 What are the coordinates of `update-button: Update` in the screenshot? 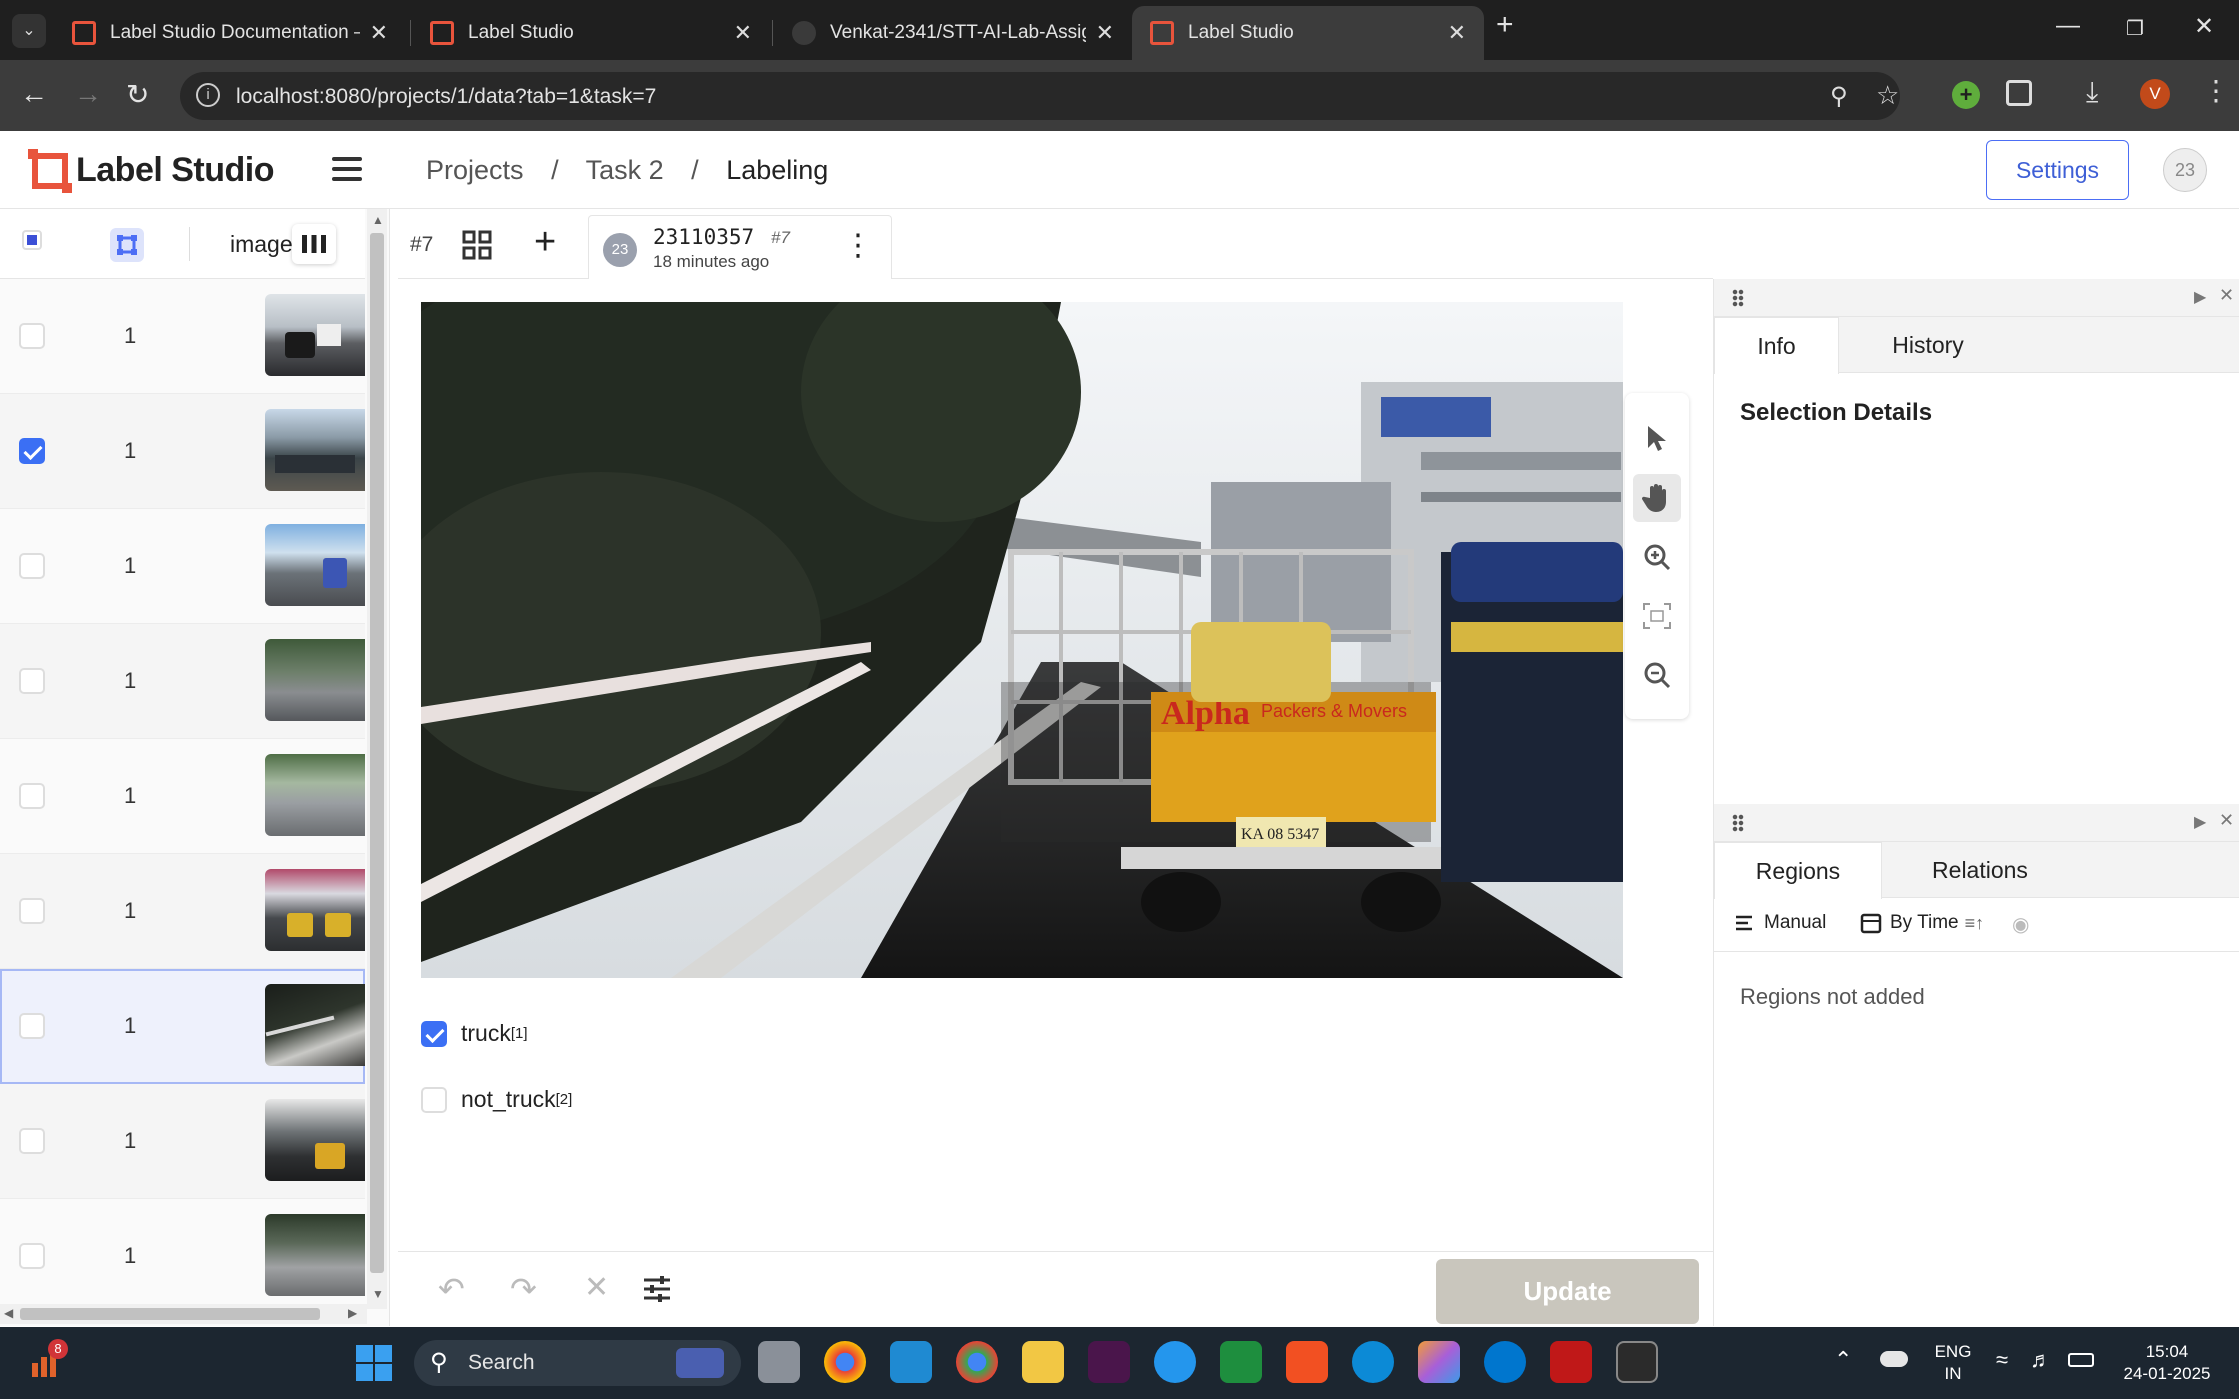 It's located at (1567, 1291).